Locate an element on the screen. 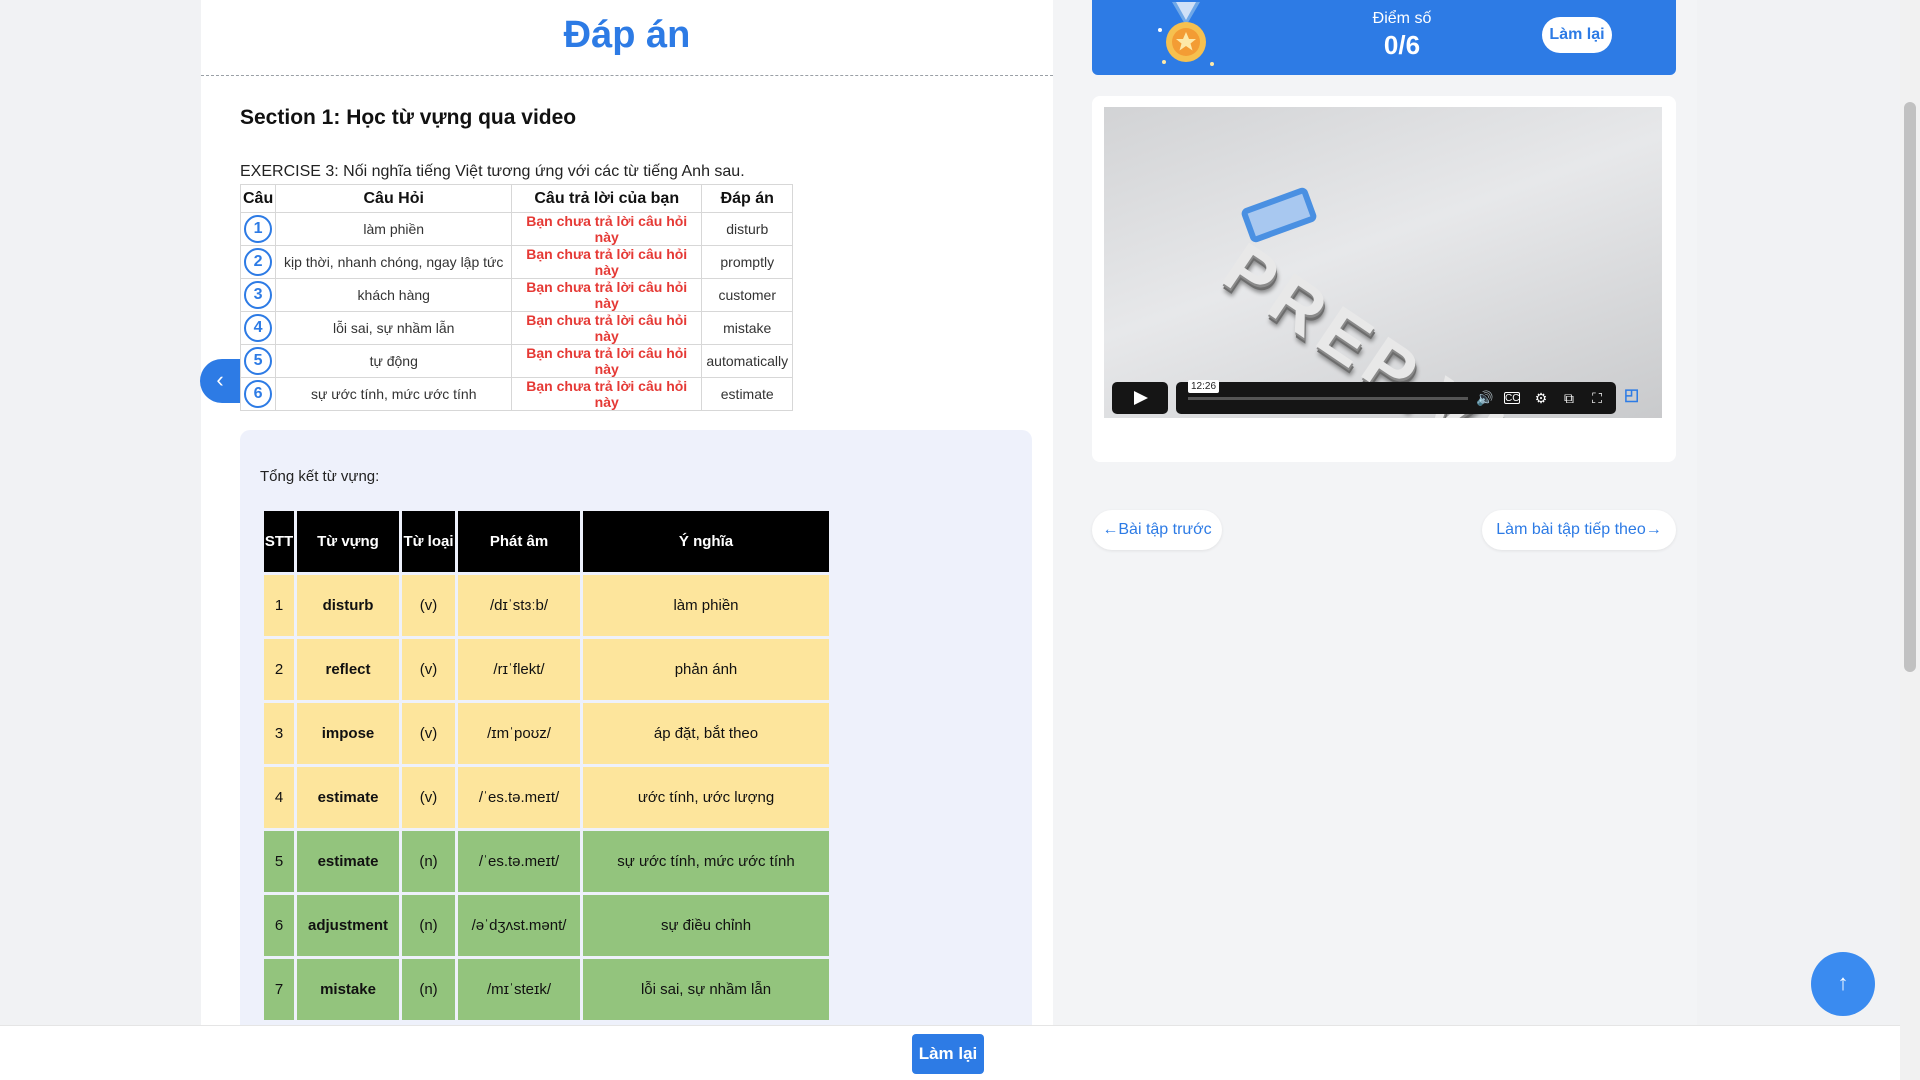 The height and width of the screenshot is (1080, 1920). vocab-ipa: /mɪˈsteɪk/ is located at coordinates (519, 989).